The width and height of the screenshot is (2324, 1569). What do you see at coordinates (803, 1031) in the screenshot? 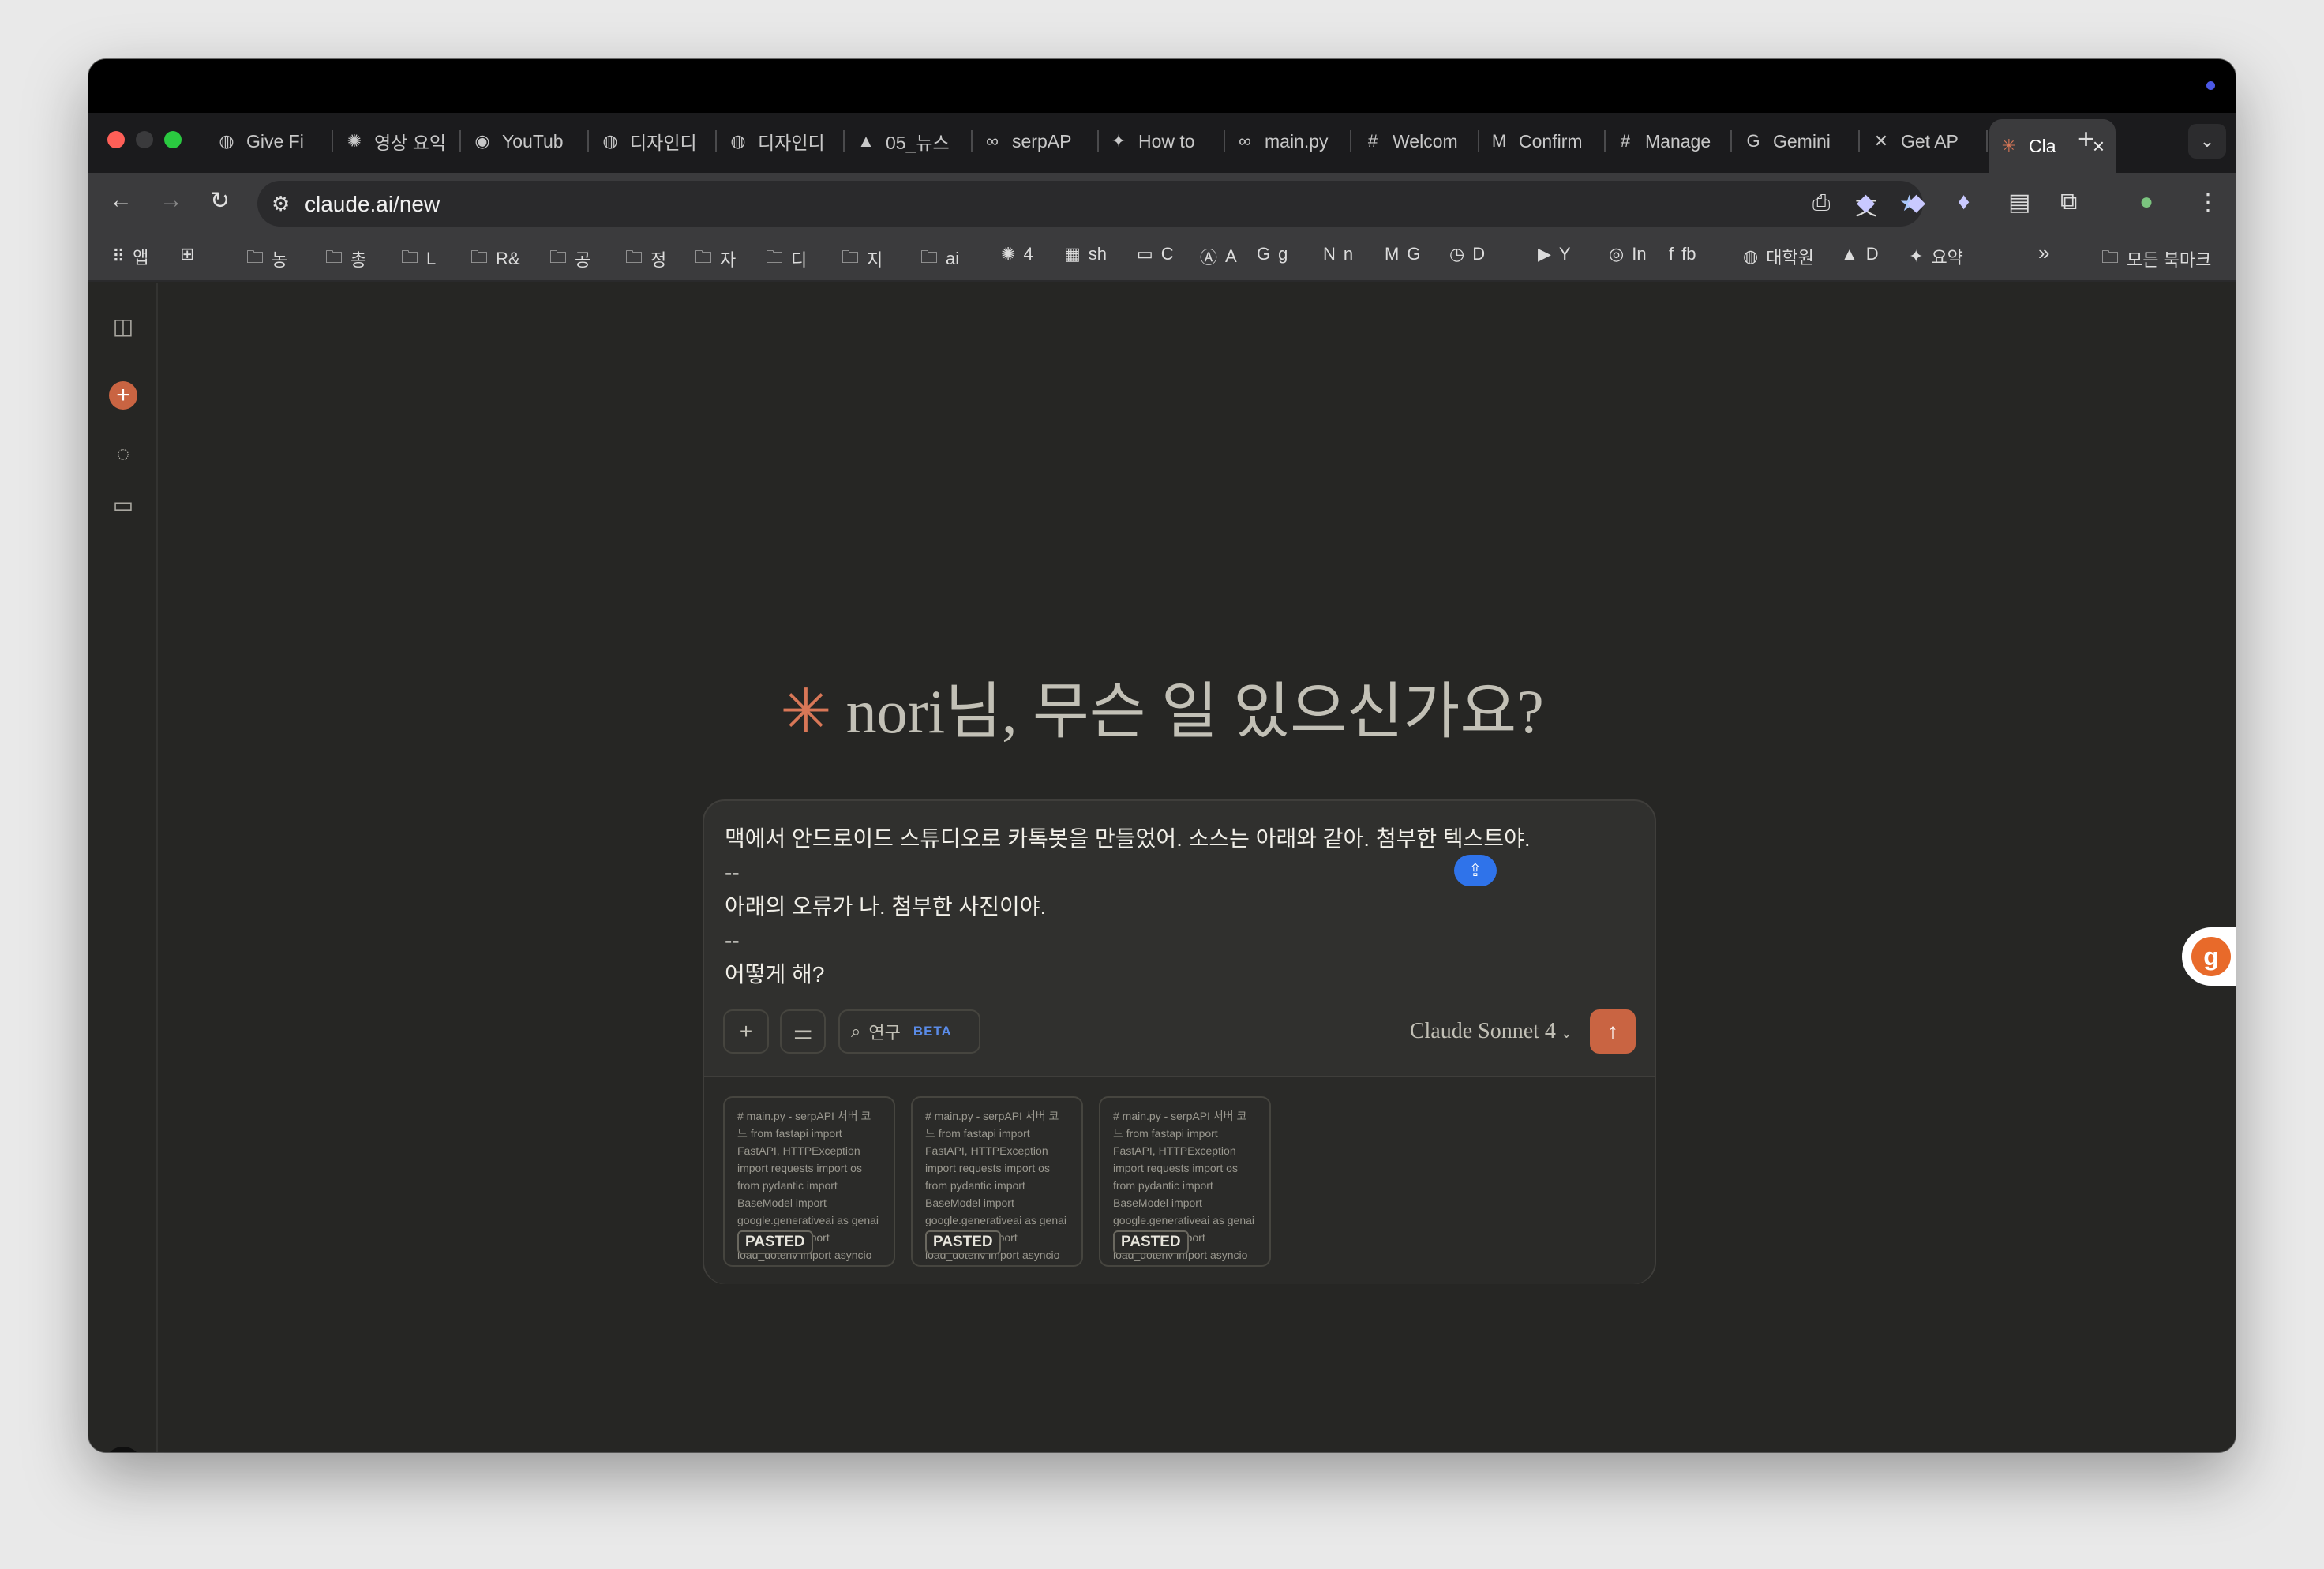
I see `tools-settings-button: ⚌` at bounding box center [803, 1031].